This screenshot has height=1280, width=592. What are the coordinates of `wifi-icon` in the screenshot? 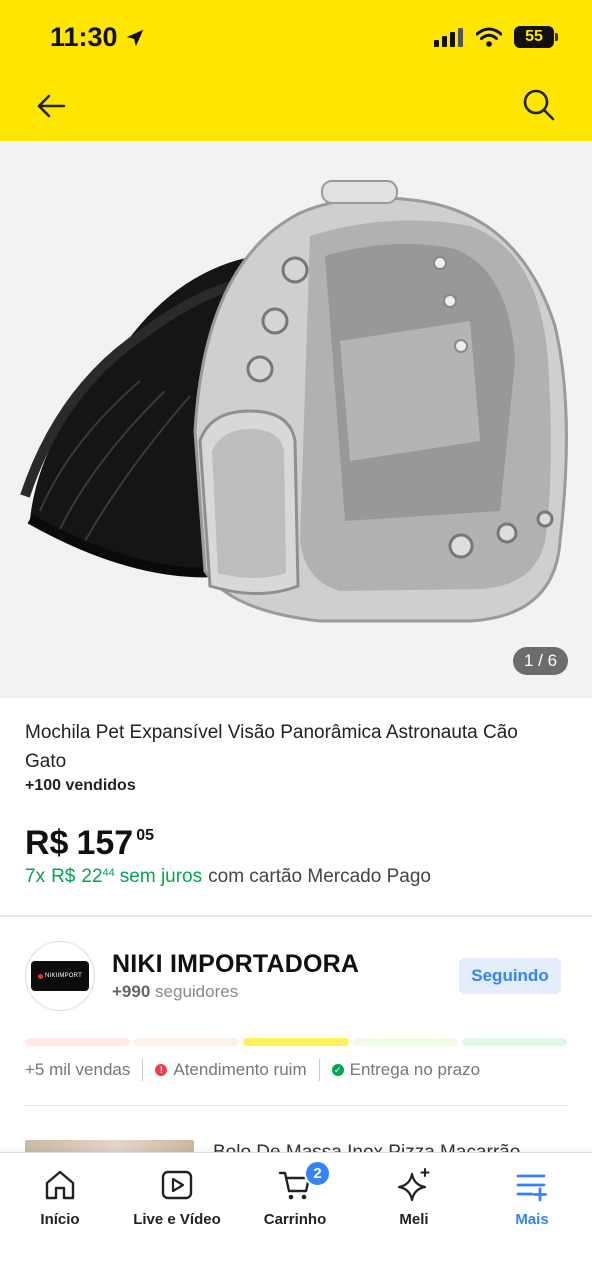 It's located at (489, 37).